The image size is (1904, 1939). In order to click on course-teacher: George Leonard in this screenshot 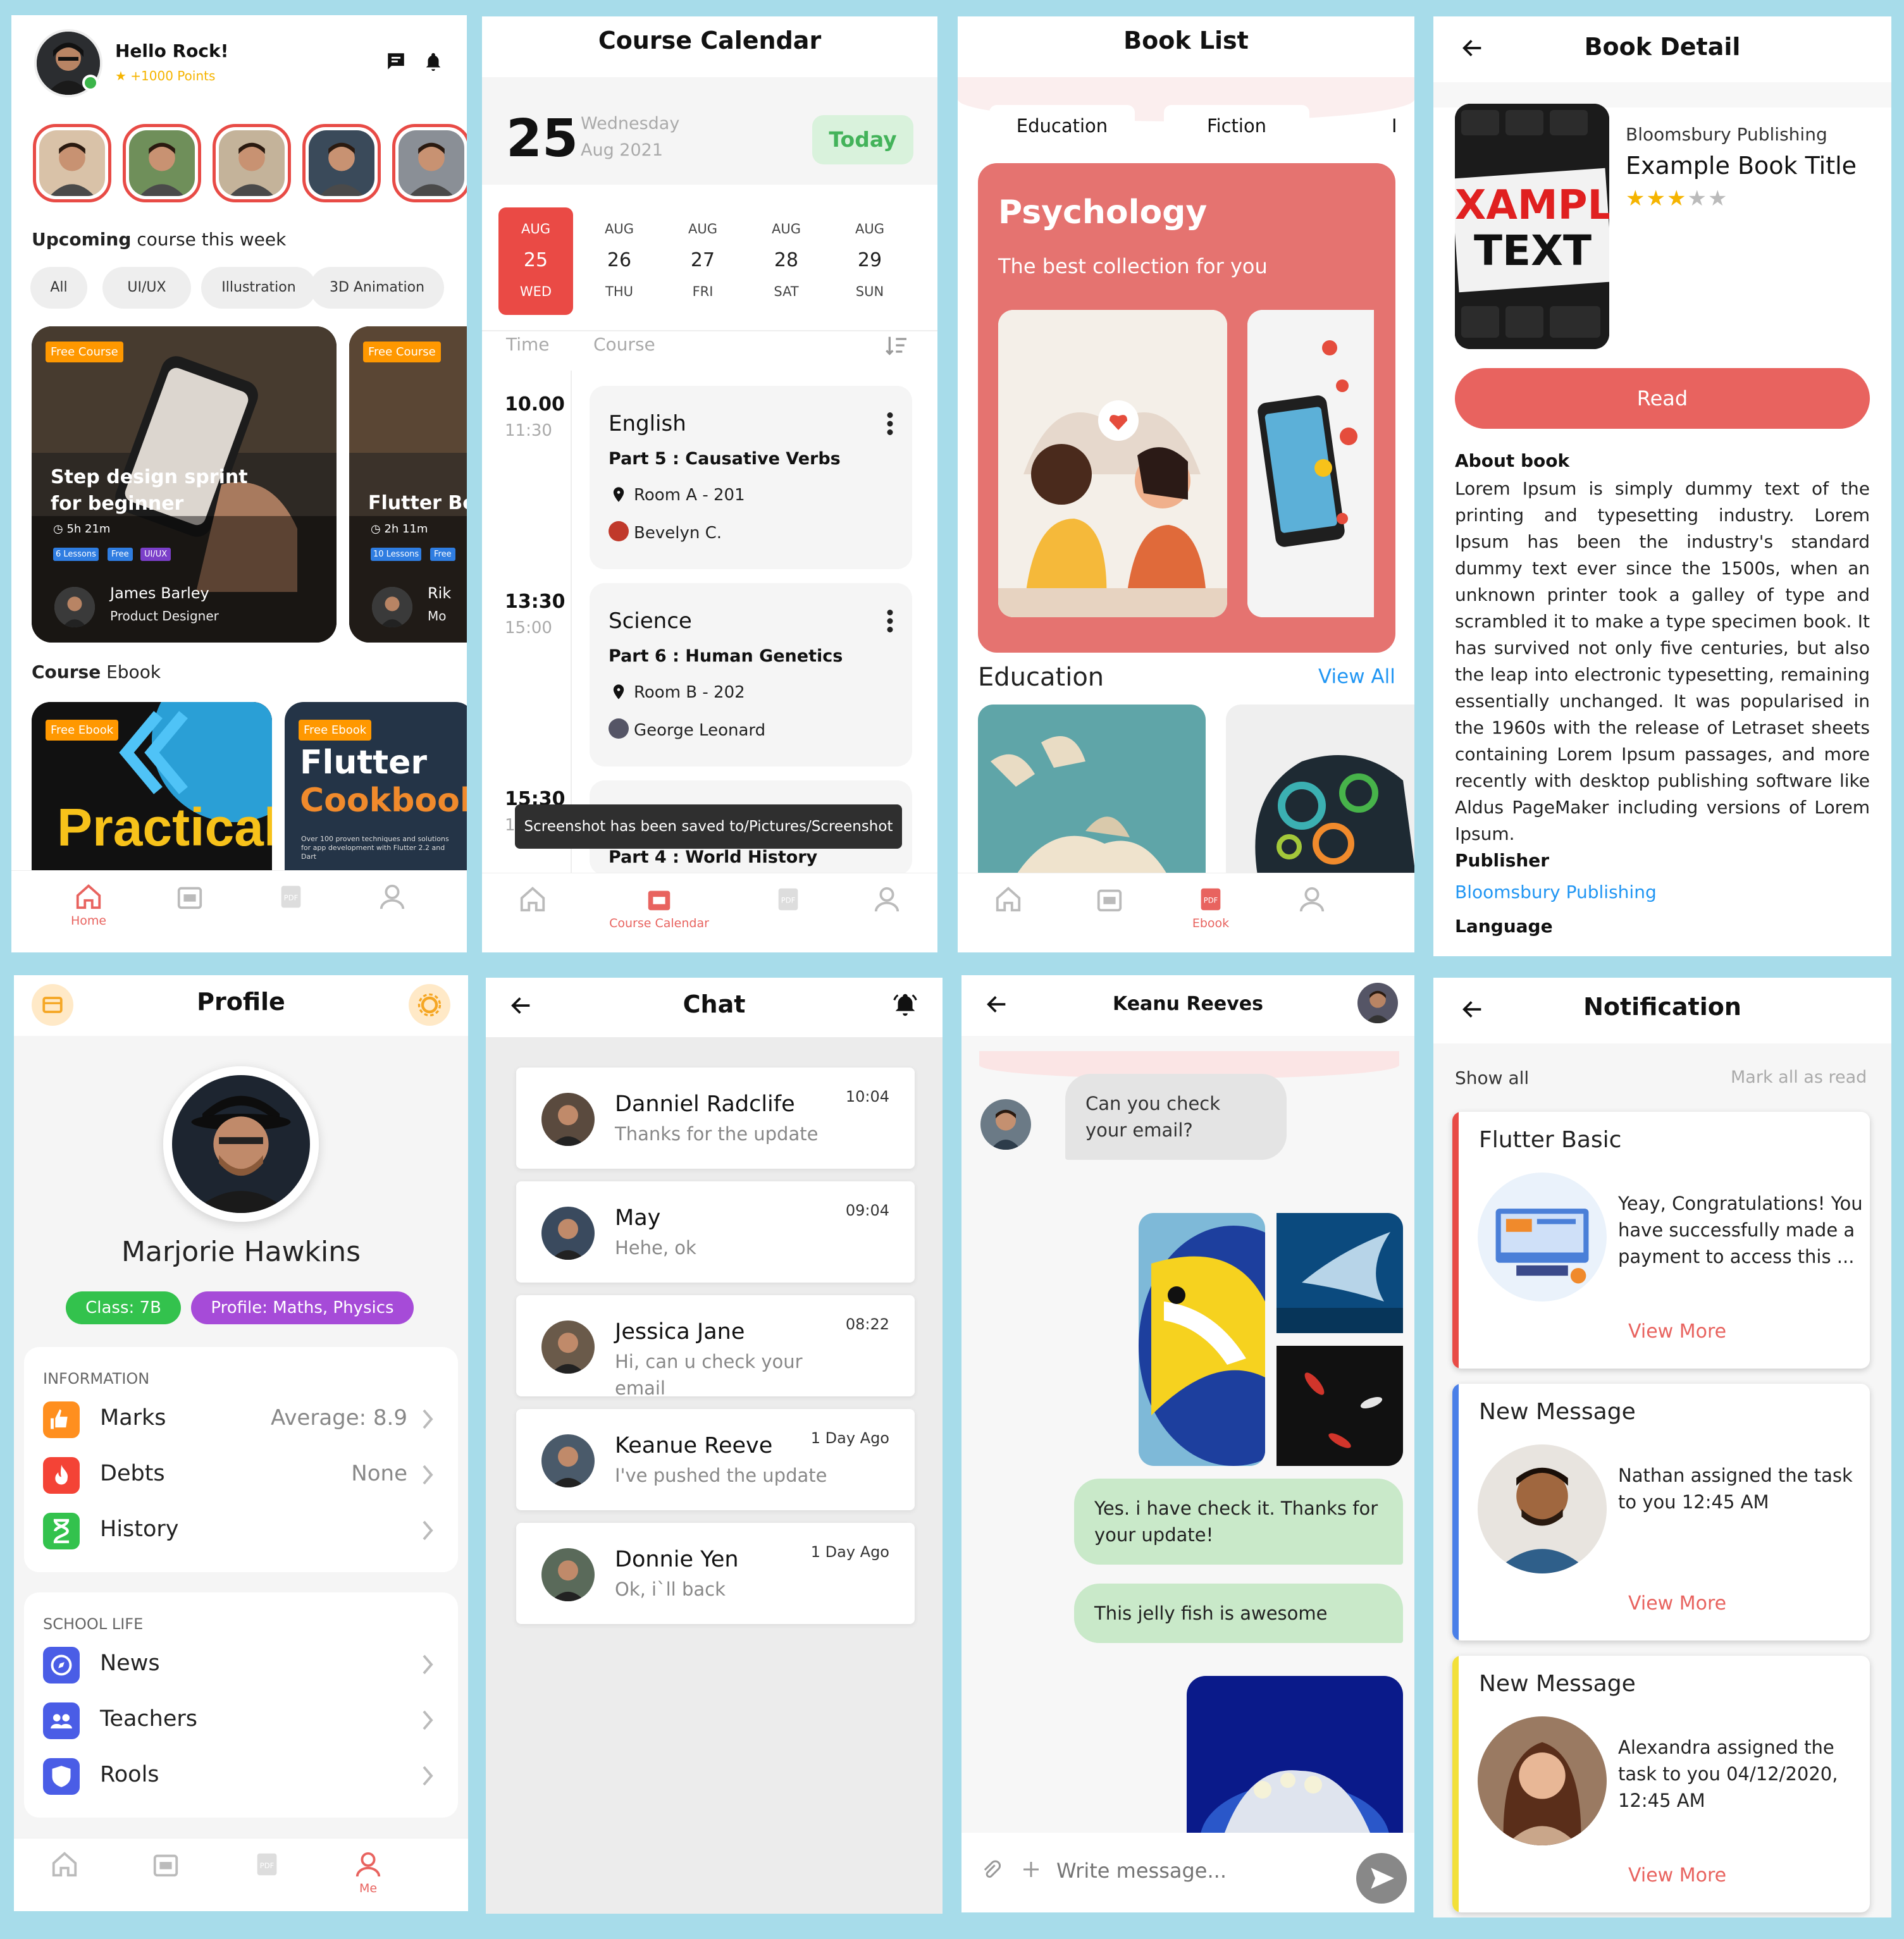, I will do `click(700, 731)`.